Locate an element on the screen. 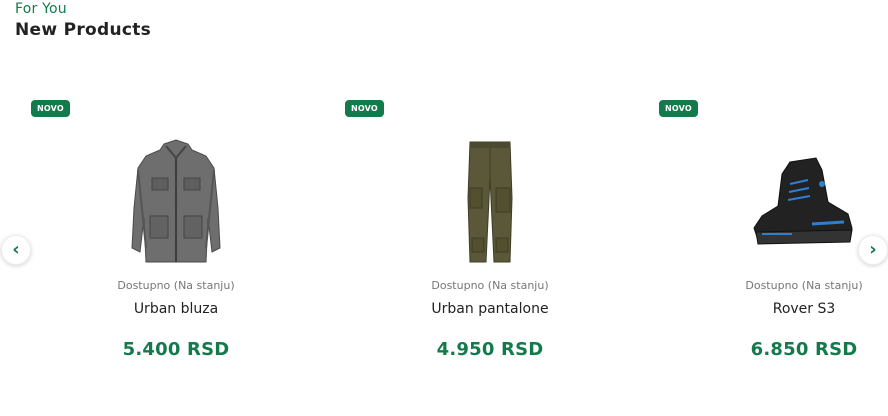  carousel-prev-button: ‹ is located at coordinates (16, 250).